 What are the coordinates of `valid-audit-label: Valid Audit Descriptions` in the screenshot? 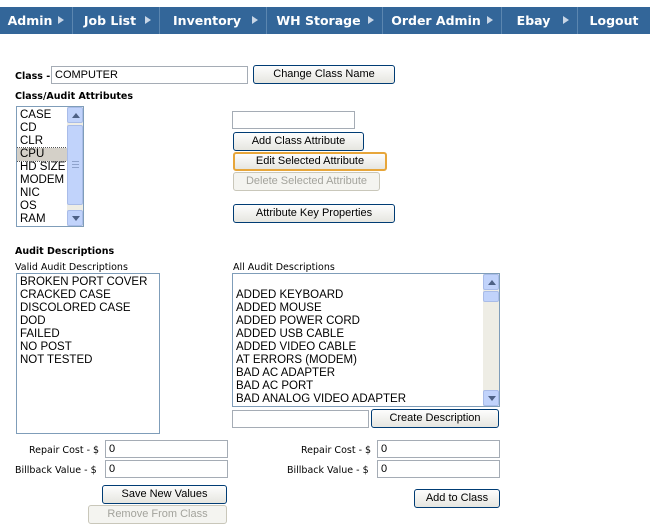 It's located at (71, 267).